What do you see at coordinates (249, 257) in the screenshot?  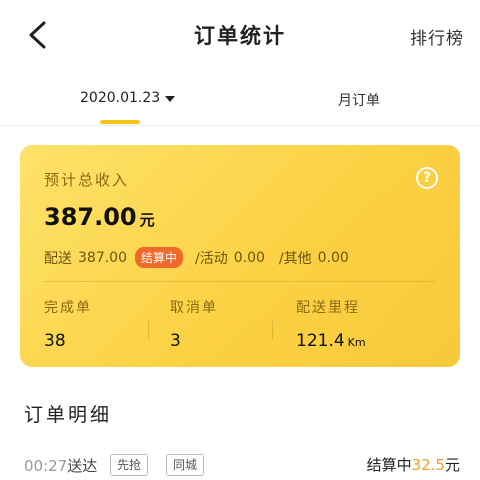 I see `activity-value: 0.00` at bounding box center [249, 257].